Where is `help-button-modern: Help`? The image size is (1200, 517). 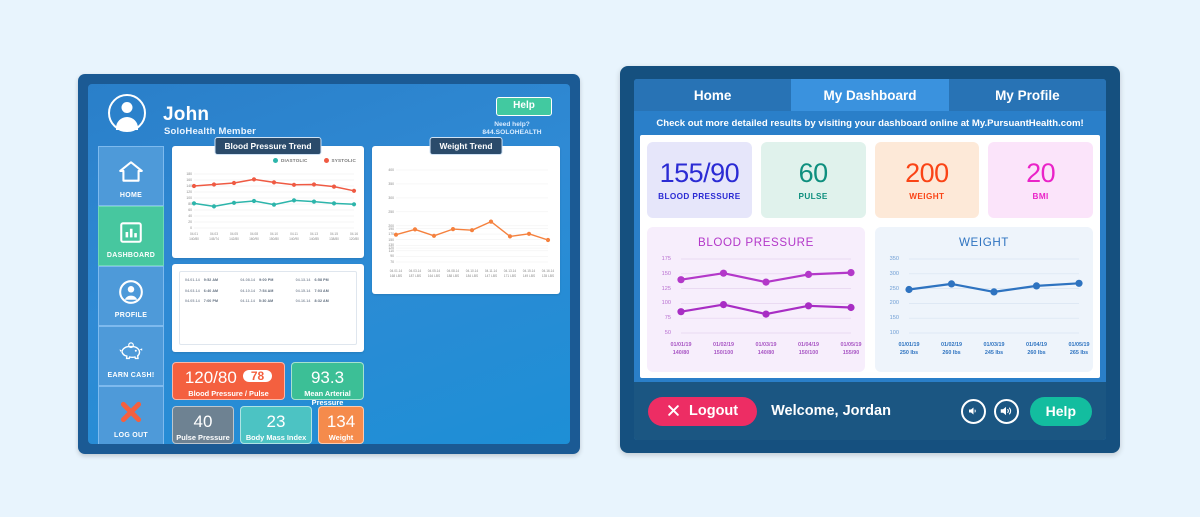 help-button-modern: Help is located at coordinates (1060, 411).